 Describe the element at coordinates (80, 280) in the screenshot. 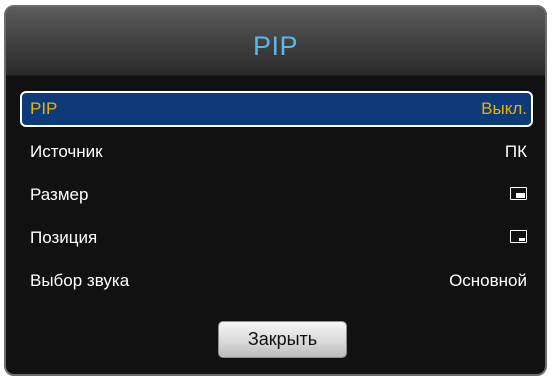

I see `menu-item-label: Выбор звука` at that location.